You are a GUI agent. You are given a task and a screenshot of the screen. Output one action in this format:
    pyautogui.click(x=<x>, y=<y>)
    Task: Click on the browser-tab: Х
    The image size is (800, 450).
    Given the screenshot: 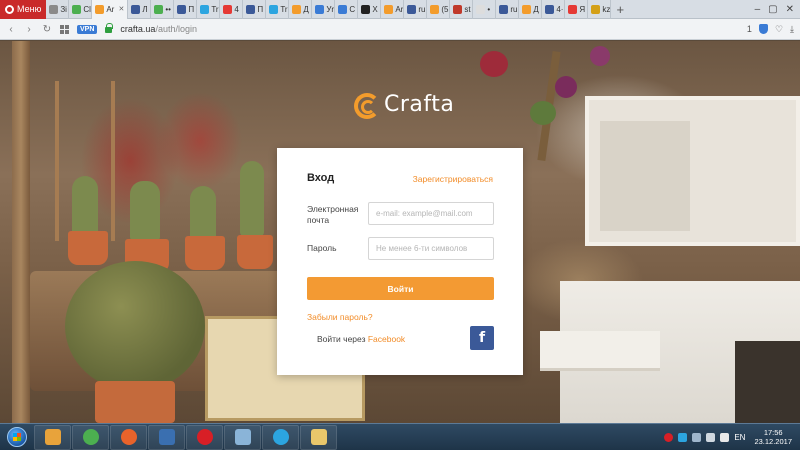 What is the action you would take?
    pyautogui.click(x=370, y=9)
    